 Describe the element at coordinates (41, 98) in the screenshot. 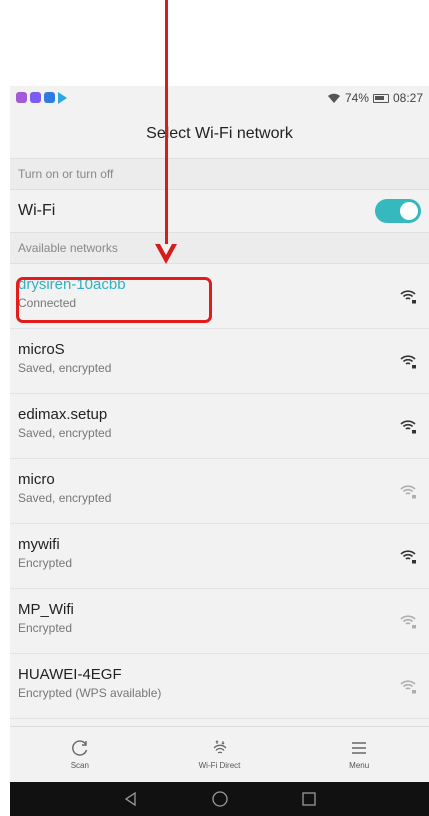

I see `notification-icons` at that location.